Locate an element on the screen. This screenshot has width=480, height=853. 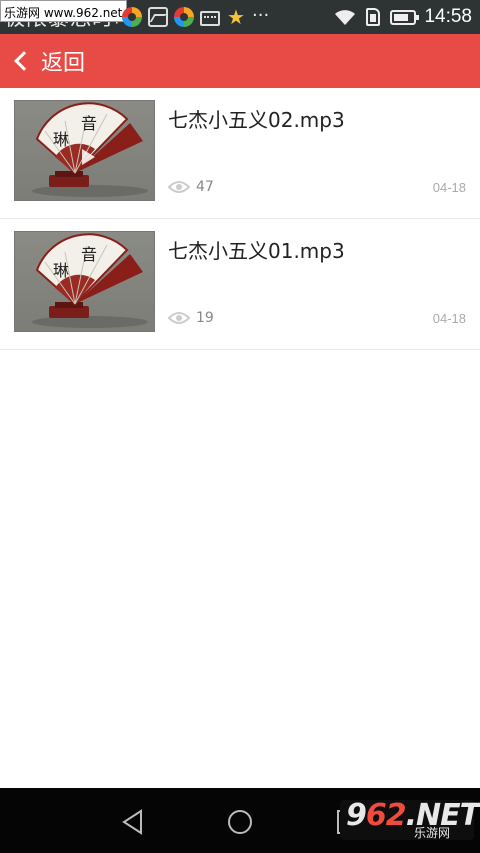
view-count: 47 is located at coordinates (191, 187).